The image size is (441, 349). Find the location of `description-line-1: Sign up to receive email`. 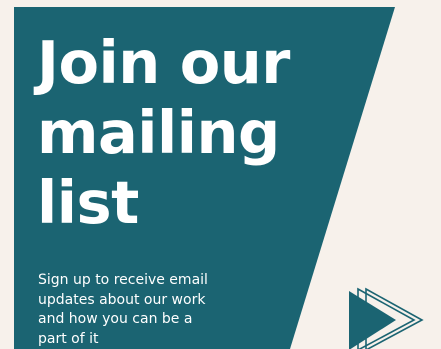

description-line-1: Sign up to receive email is located at coordinates (123, 280).